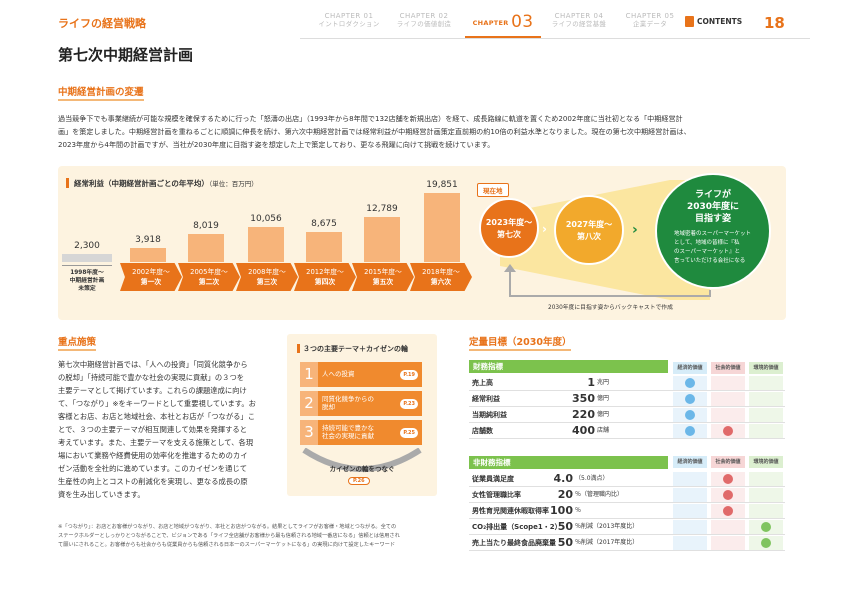 The image size is (842, 596). I want to click on page-title: 第七次中期経営計画, so click(126, 55).